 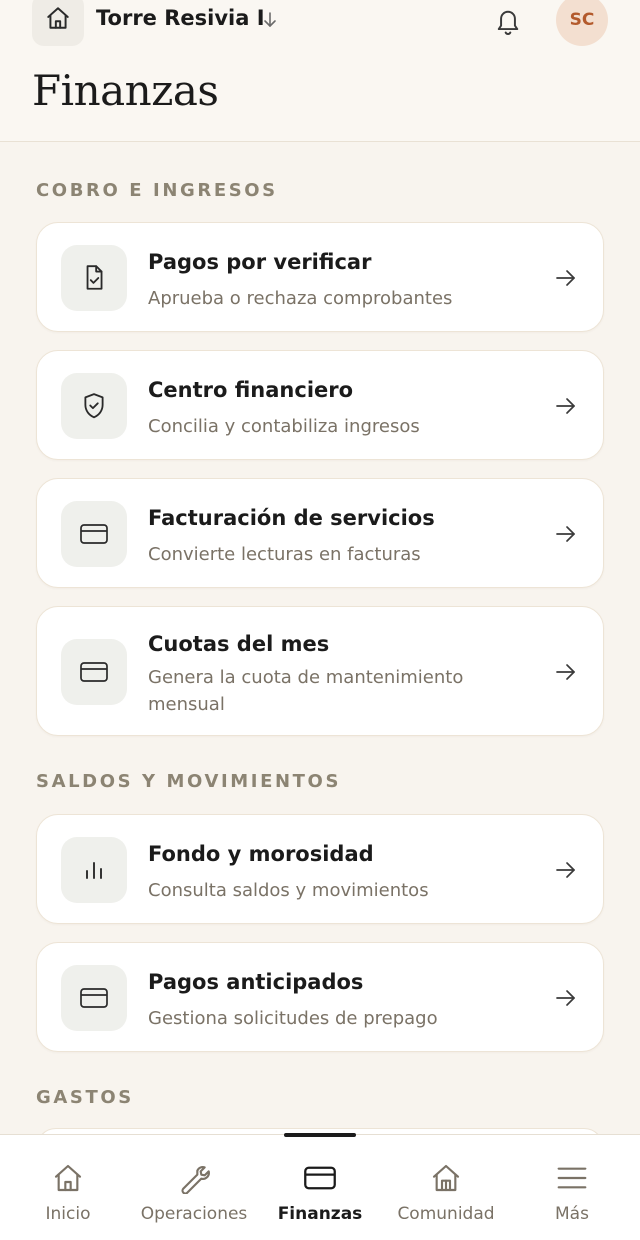 I want to click on document-check-icon, so click(x=94, y=278).